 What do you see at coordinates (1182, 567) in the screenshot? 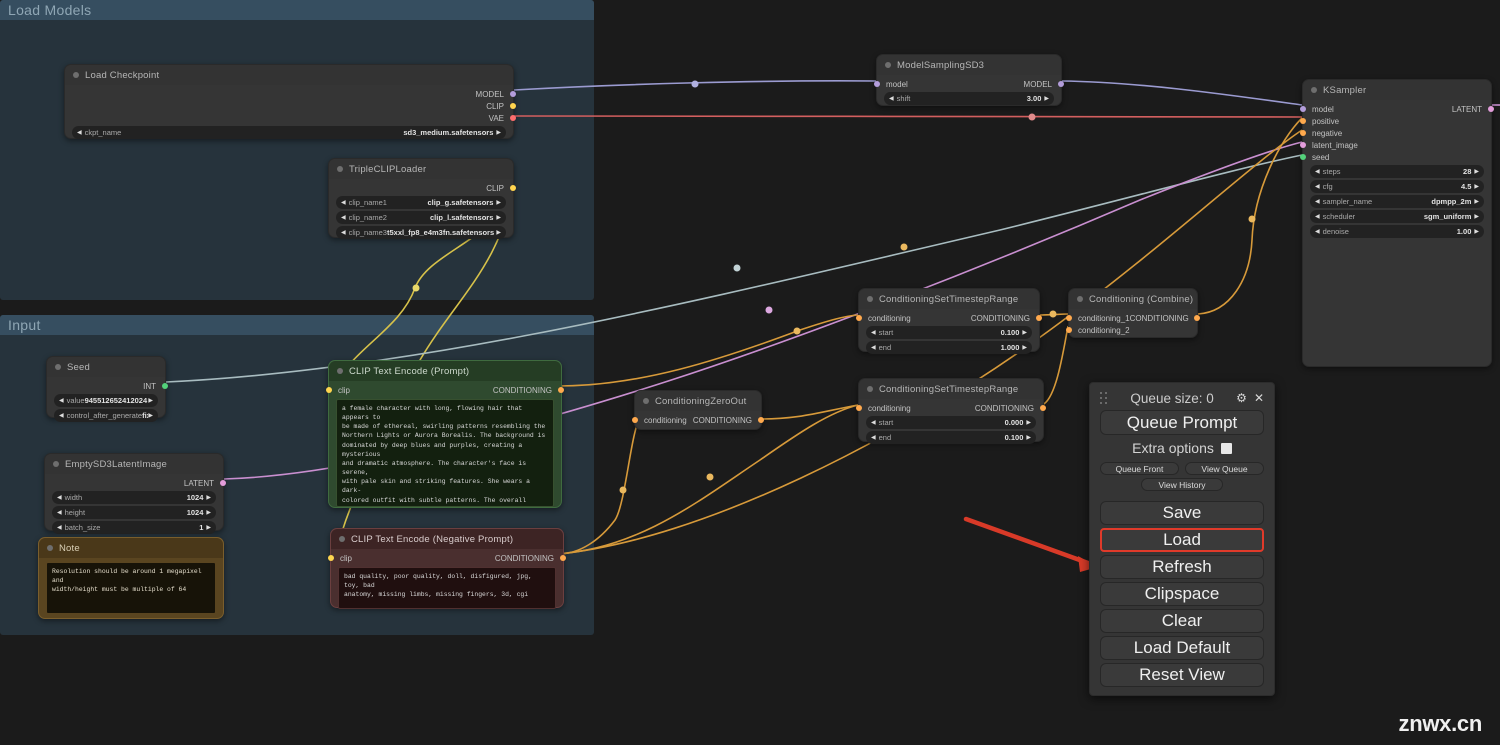
I see `refresh-button: Refresh` at bounding box center [1182, 567].